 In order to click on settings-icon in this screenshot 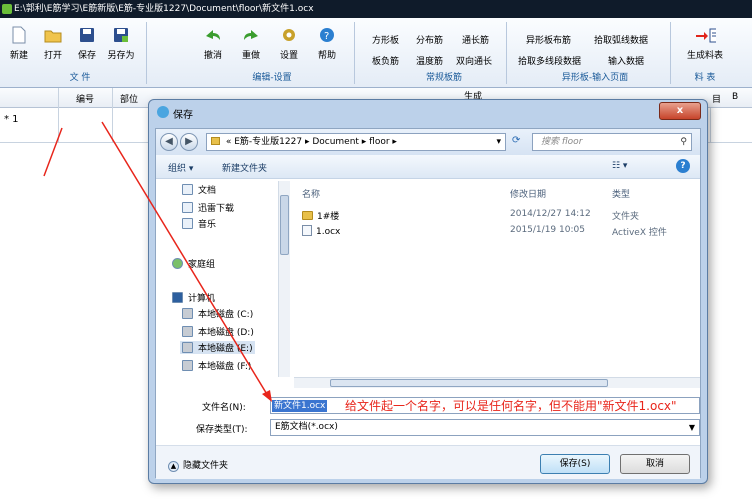, I will do `click(289, 35)`.